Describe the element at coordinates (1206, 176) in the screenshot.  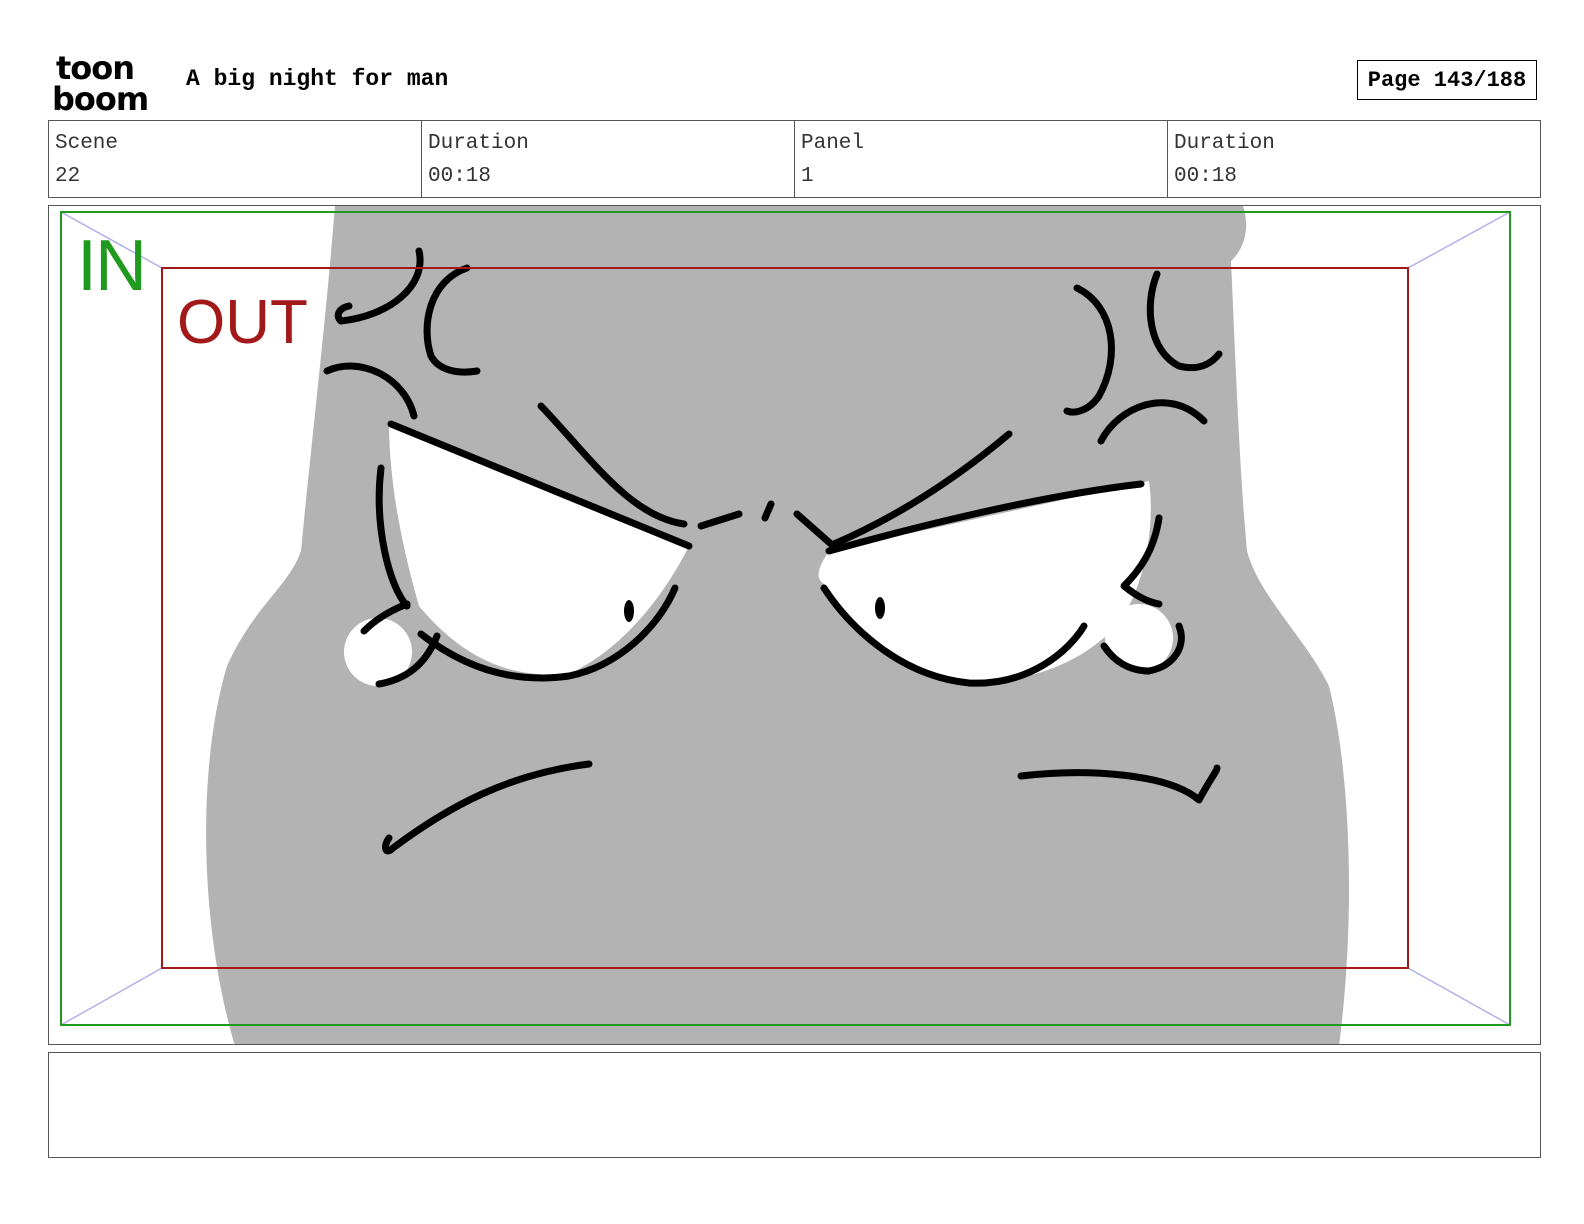
I see `panel-duration-value: 00:18` at that location.